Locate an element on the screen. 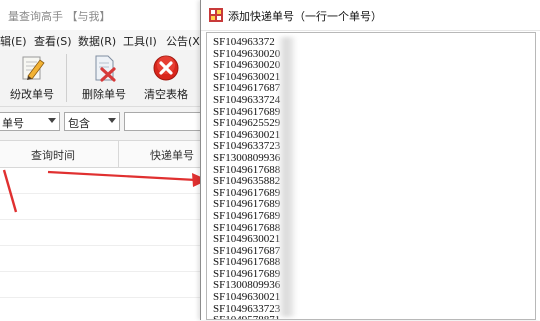  delete-number-button: 删除单号 is located at coordinates (104, 78).